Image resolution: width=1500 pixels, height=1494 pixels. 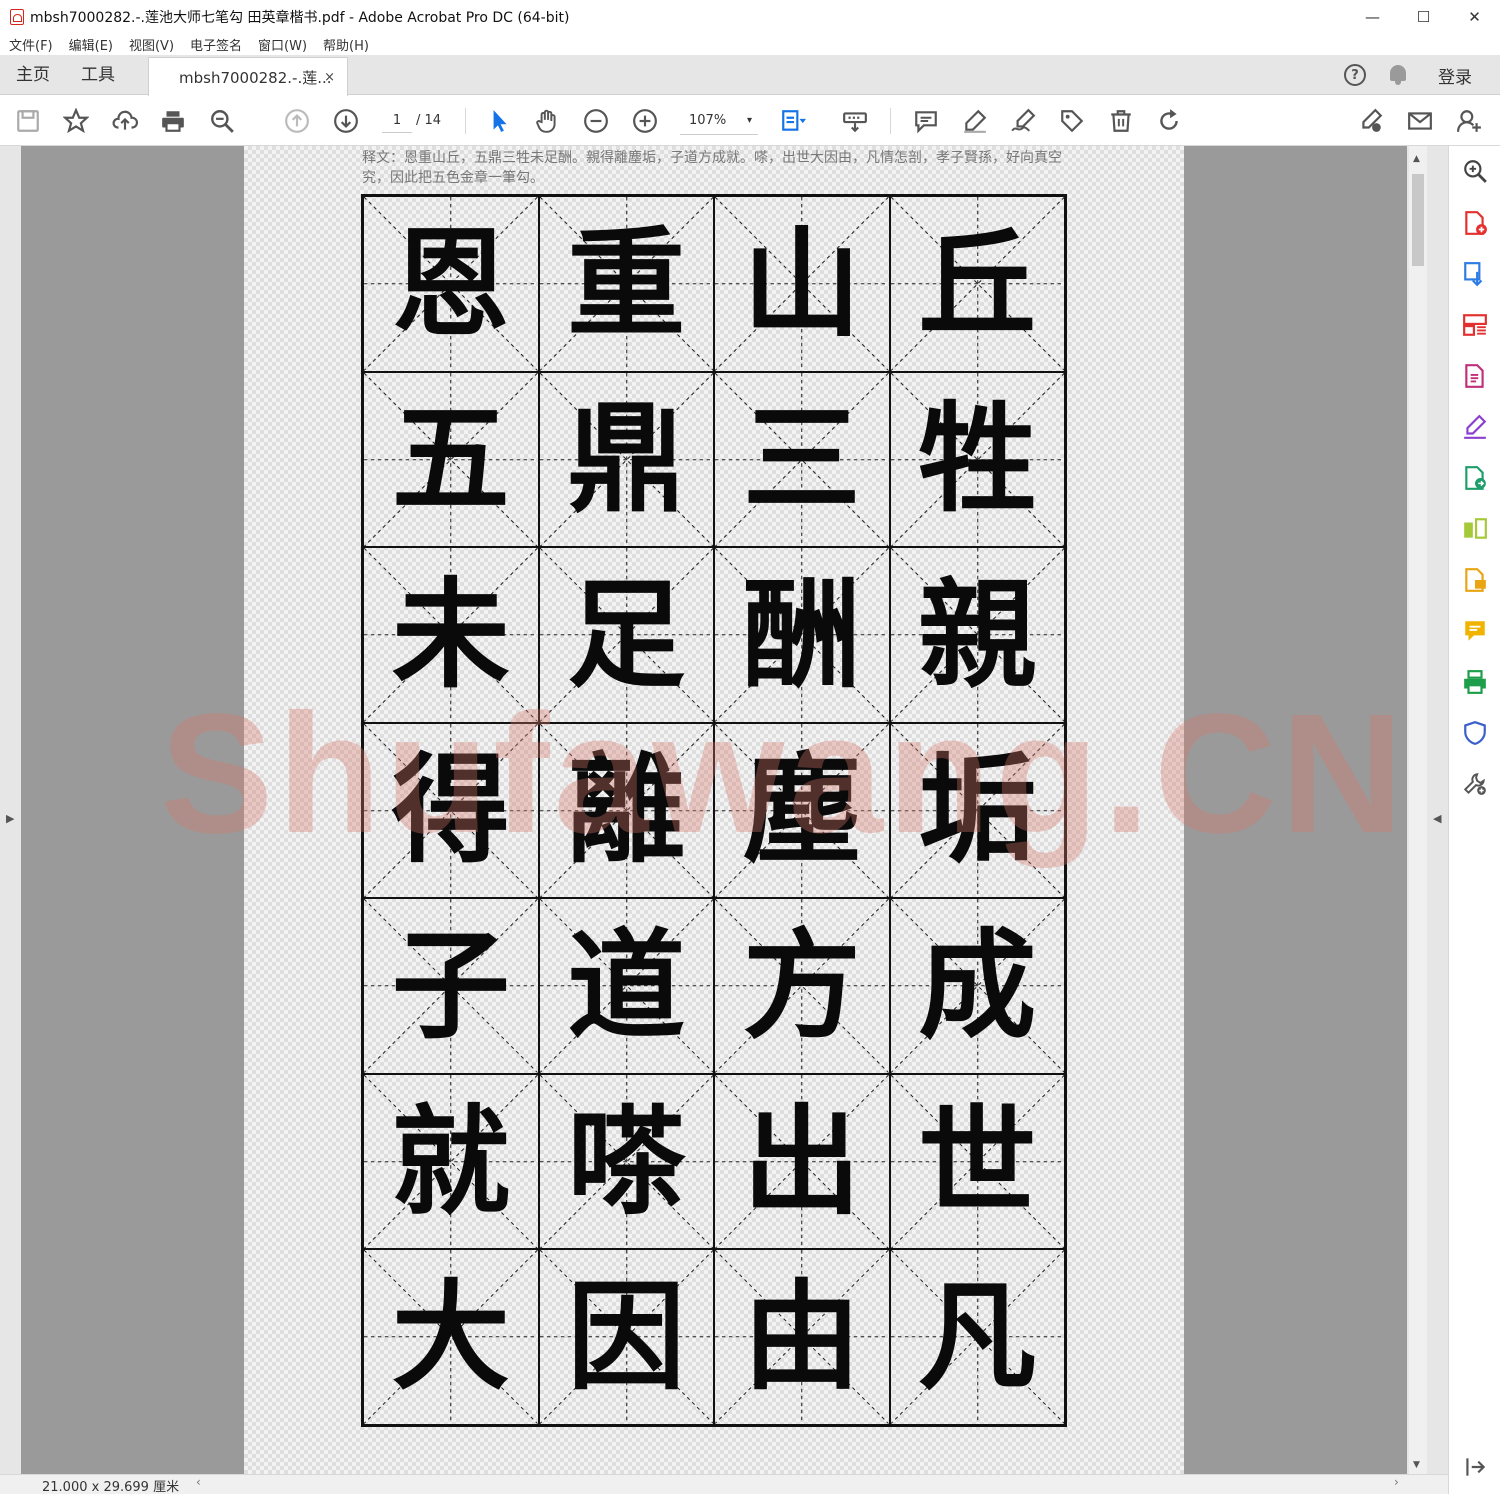 I want to click on tab-home: 主页, so click(x=33, y=75).